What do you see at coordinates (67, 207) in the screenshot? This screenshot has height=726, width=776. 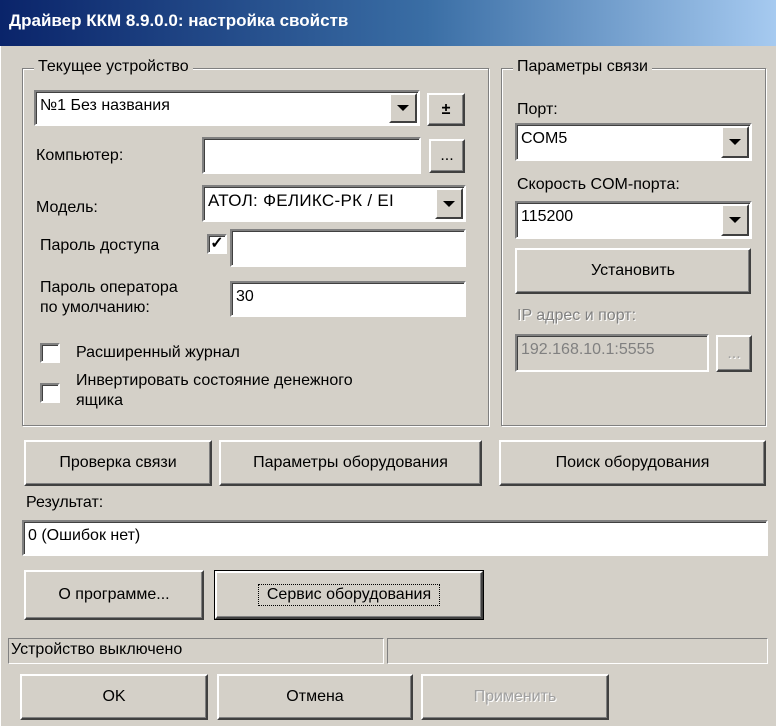 I see `model-label: Модель:` at bounding box center [67, 207].